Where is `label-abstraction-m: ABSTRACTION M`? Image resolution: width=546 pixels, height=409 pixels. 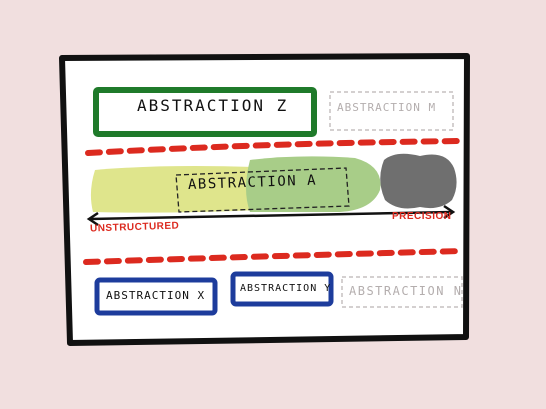
label-abstraction-m: ABSTRACTION M is located at coordinates (387, 107).